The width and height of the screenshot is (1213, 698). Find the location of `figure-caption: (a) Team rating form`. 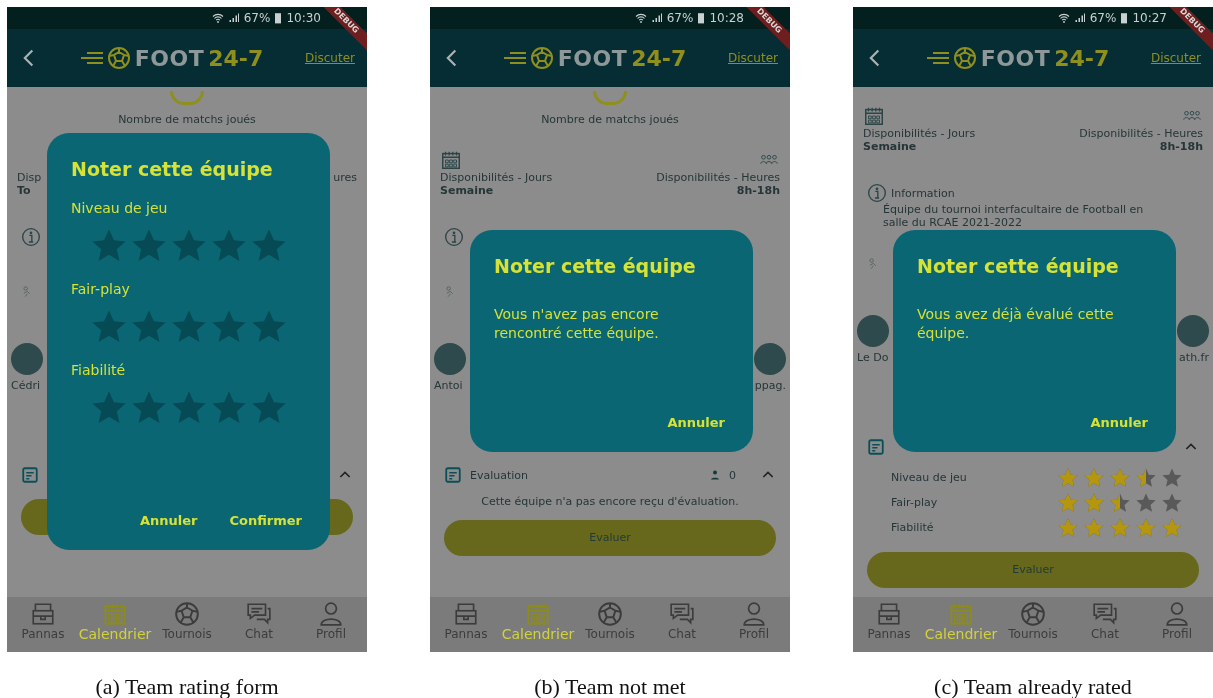

figure-caption: (a) Team rating form is located at coordinates (187, 685).